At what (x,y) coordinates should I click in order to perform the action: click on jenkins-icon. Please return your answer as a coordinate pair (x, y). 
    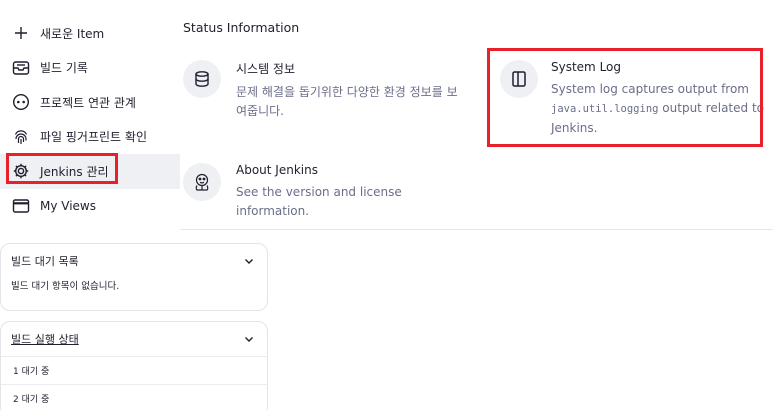
    Looking at the image, I should click on (202, 182).